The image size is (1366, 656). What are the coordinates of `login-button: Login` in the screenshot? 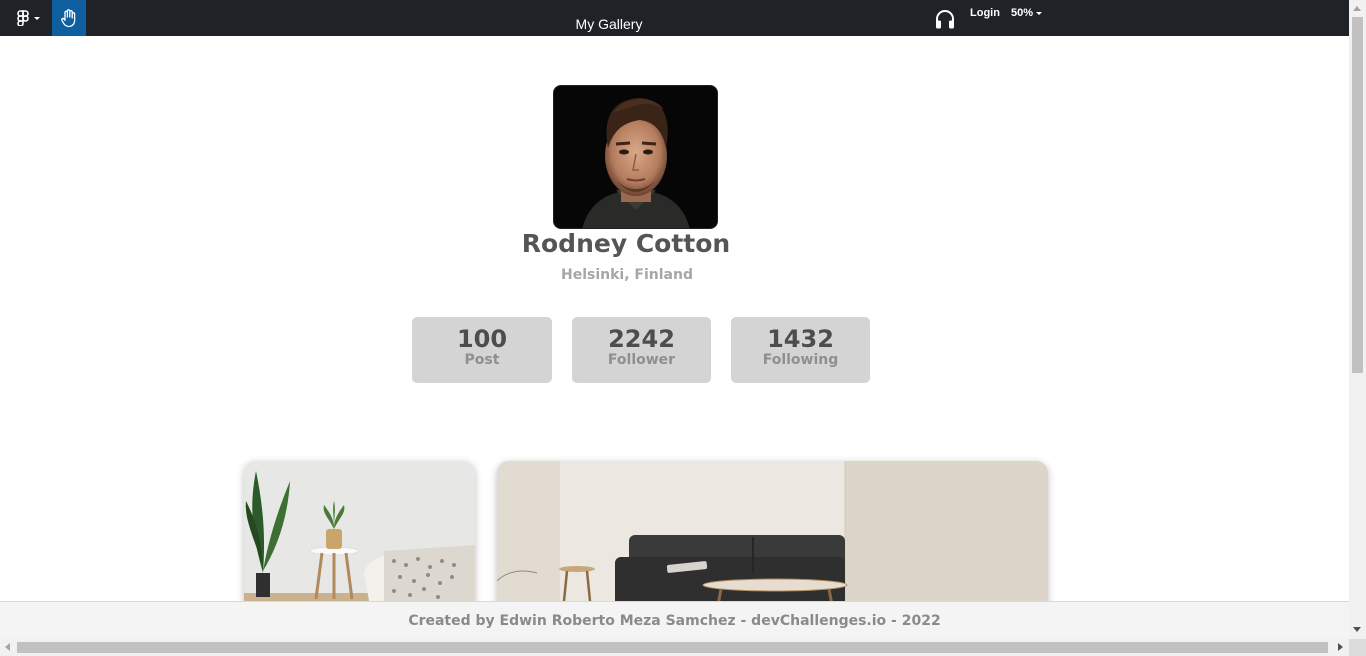 It's located at (985, 13).